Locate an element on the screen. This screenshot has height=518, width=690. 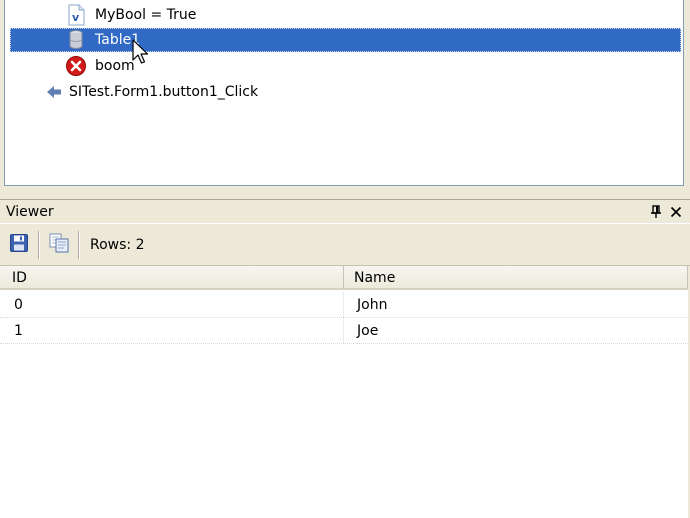
column-header-name: Name is located at coordinates (516, 277).